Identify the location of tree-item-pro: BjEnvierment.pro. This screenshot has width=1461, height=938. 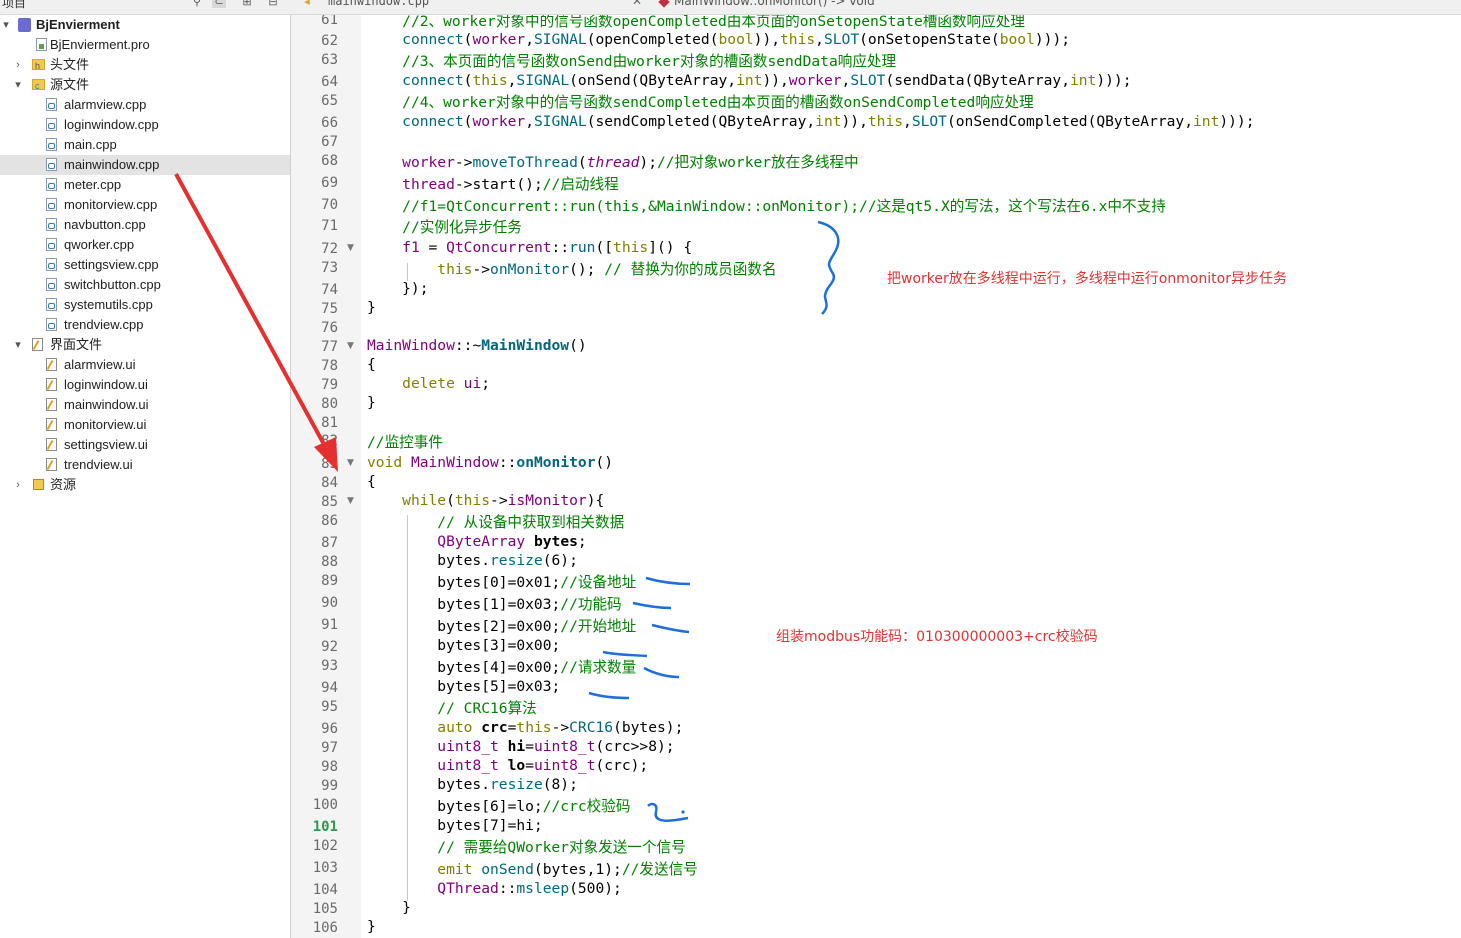
(145, 45).